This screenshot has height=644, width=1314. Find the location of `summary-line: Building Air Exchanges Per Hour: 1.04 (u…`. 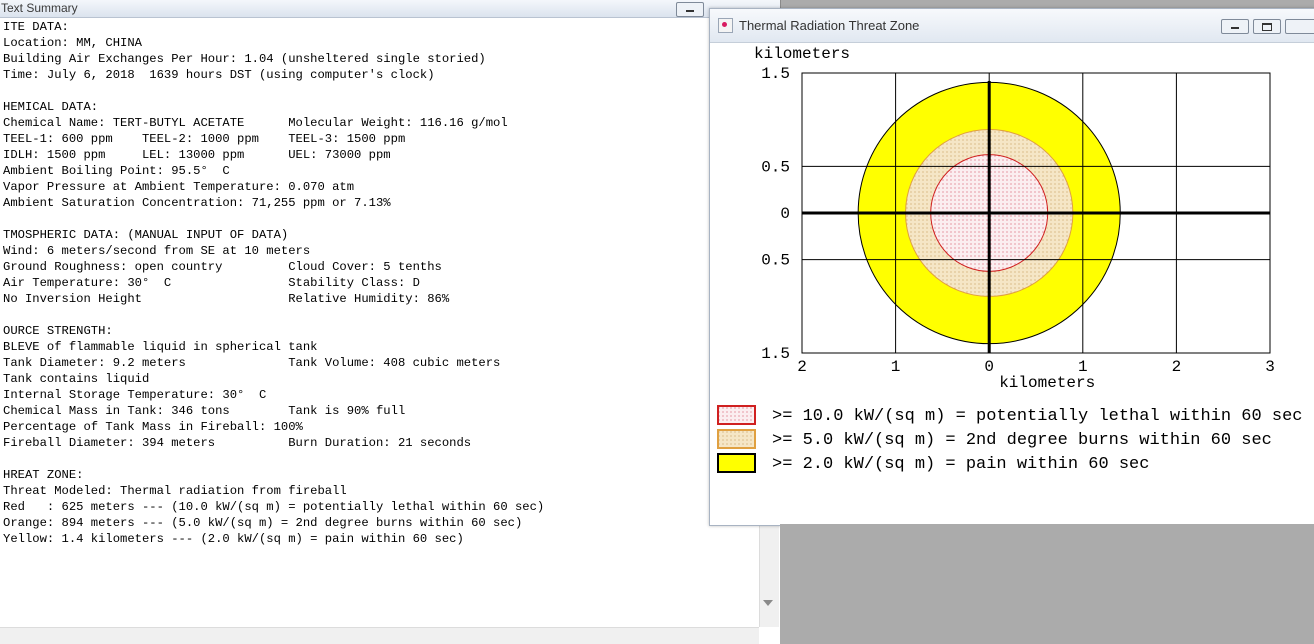

summary-line: Building Air Exchanges Per Hour: 1.04 (u… is located at coordinates (244, 59).